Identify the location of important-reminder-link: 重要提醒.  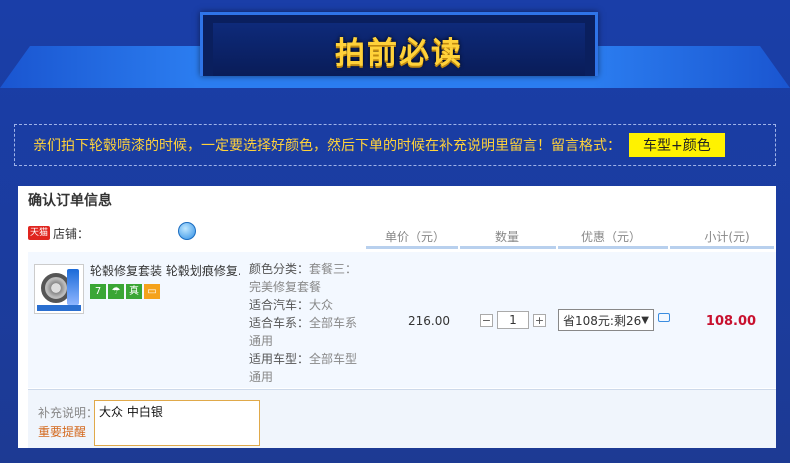
(62, 431).